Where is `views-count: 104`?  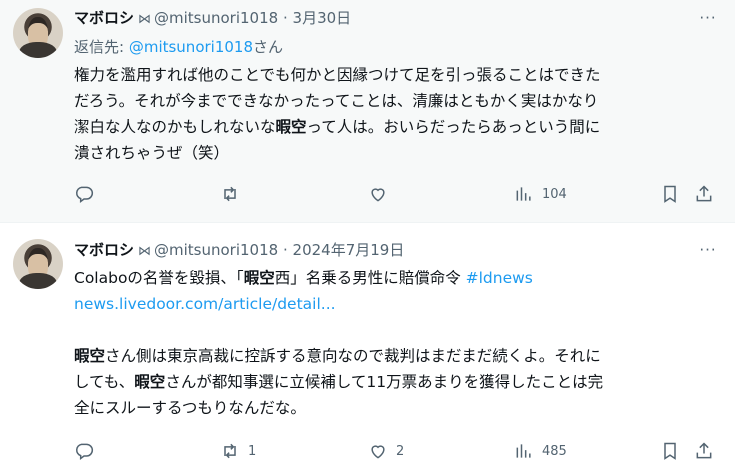 views-count: 104 is located at coordinates (554, 194).